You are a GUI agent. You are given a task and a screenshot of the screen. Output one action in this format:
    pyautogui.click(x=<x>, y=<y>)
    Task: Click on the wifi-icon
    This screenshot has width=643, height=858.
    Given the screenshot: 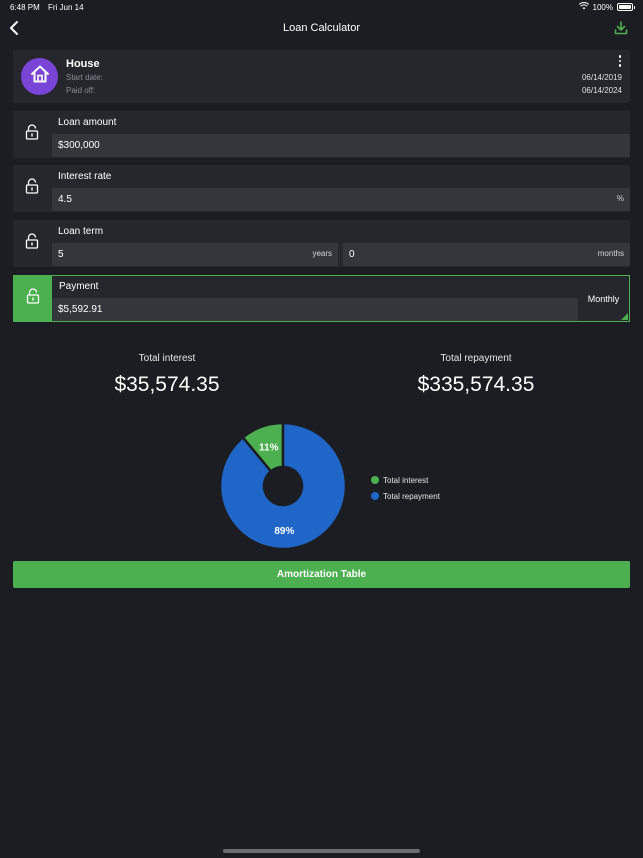 What is the action you would take?
    pyautogui.click(x=583, y=7)
    